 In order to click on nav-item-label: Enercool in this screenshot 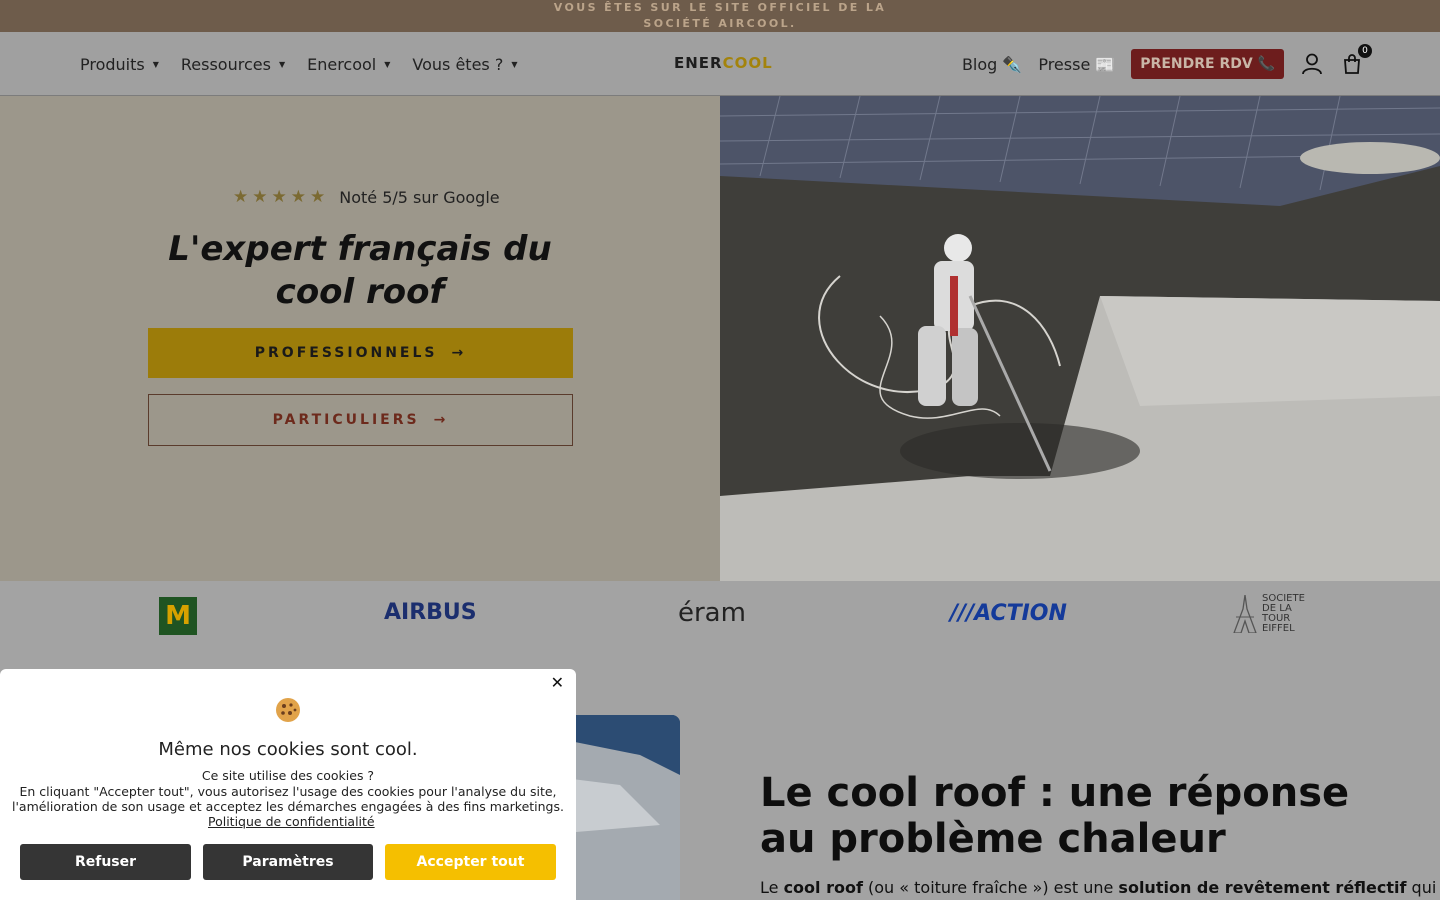, I will do `click(342, 64)`.